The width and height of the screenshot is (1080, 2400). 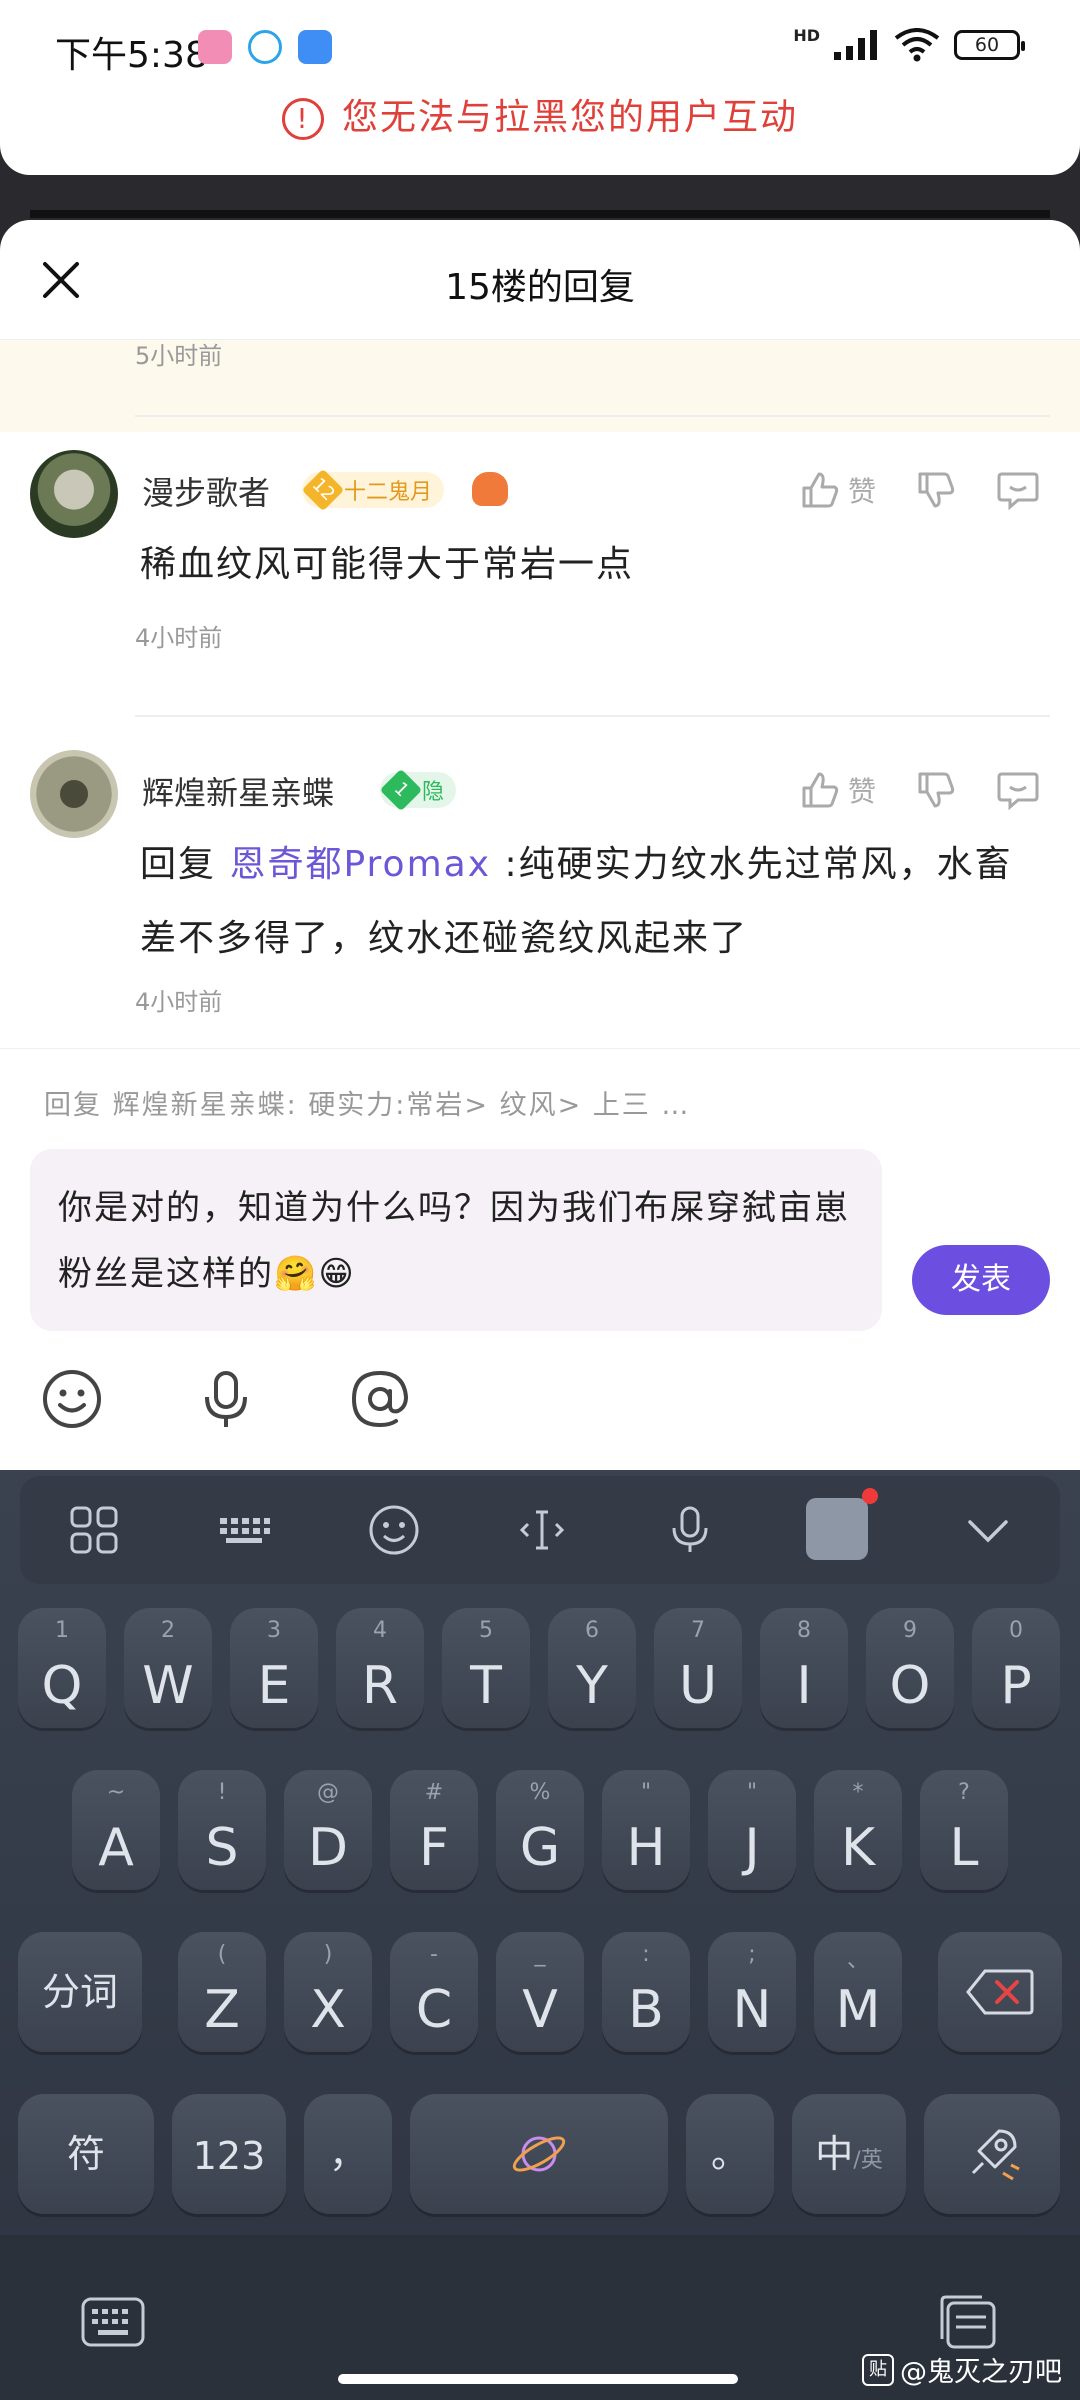 I want to click on tieba-logo-icon: 贴, so click(x=878, y=2369).